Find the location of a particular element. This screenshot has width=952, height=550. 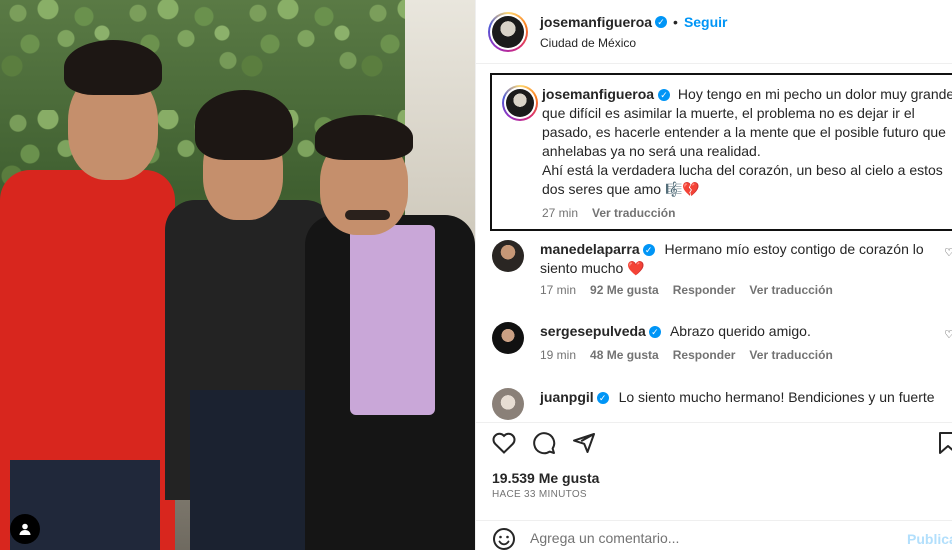

comment-like-count: 92 Me gusta is located at coordinates (624, 290).